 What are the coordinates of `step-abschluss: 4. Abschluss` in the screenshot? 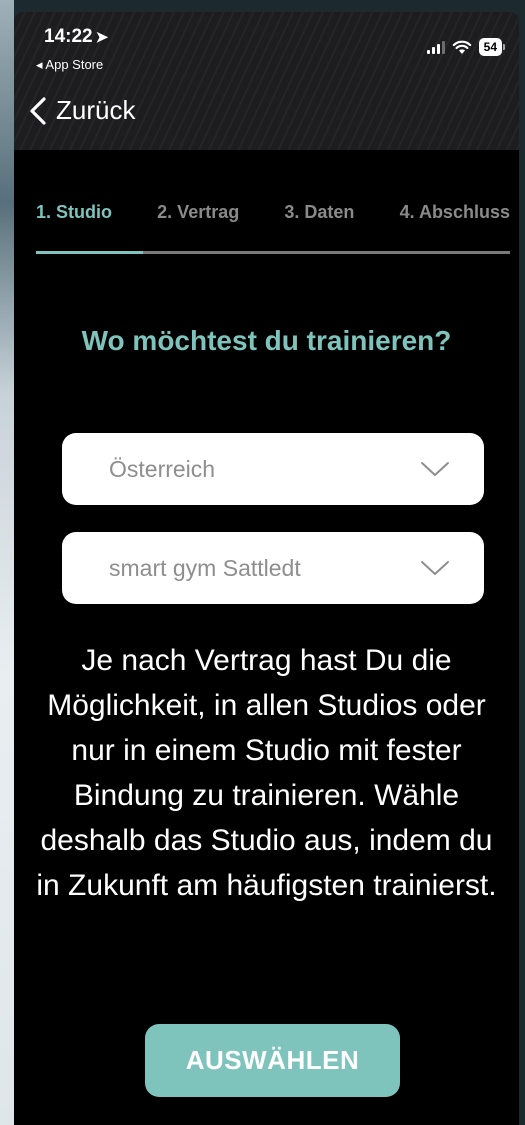 It's located at (454, 212).